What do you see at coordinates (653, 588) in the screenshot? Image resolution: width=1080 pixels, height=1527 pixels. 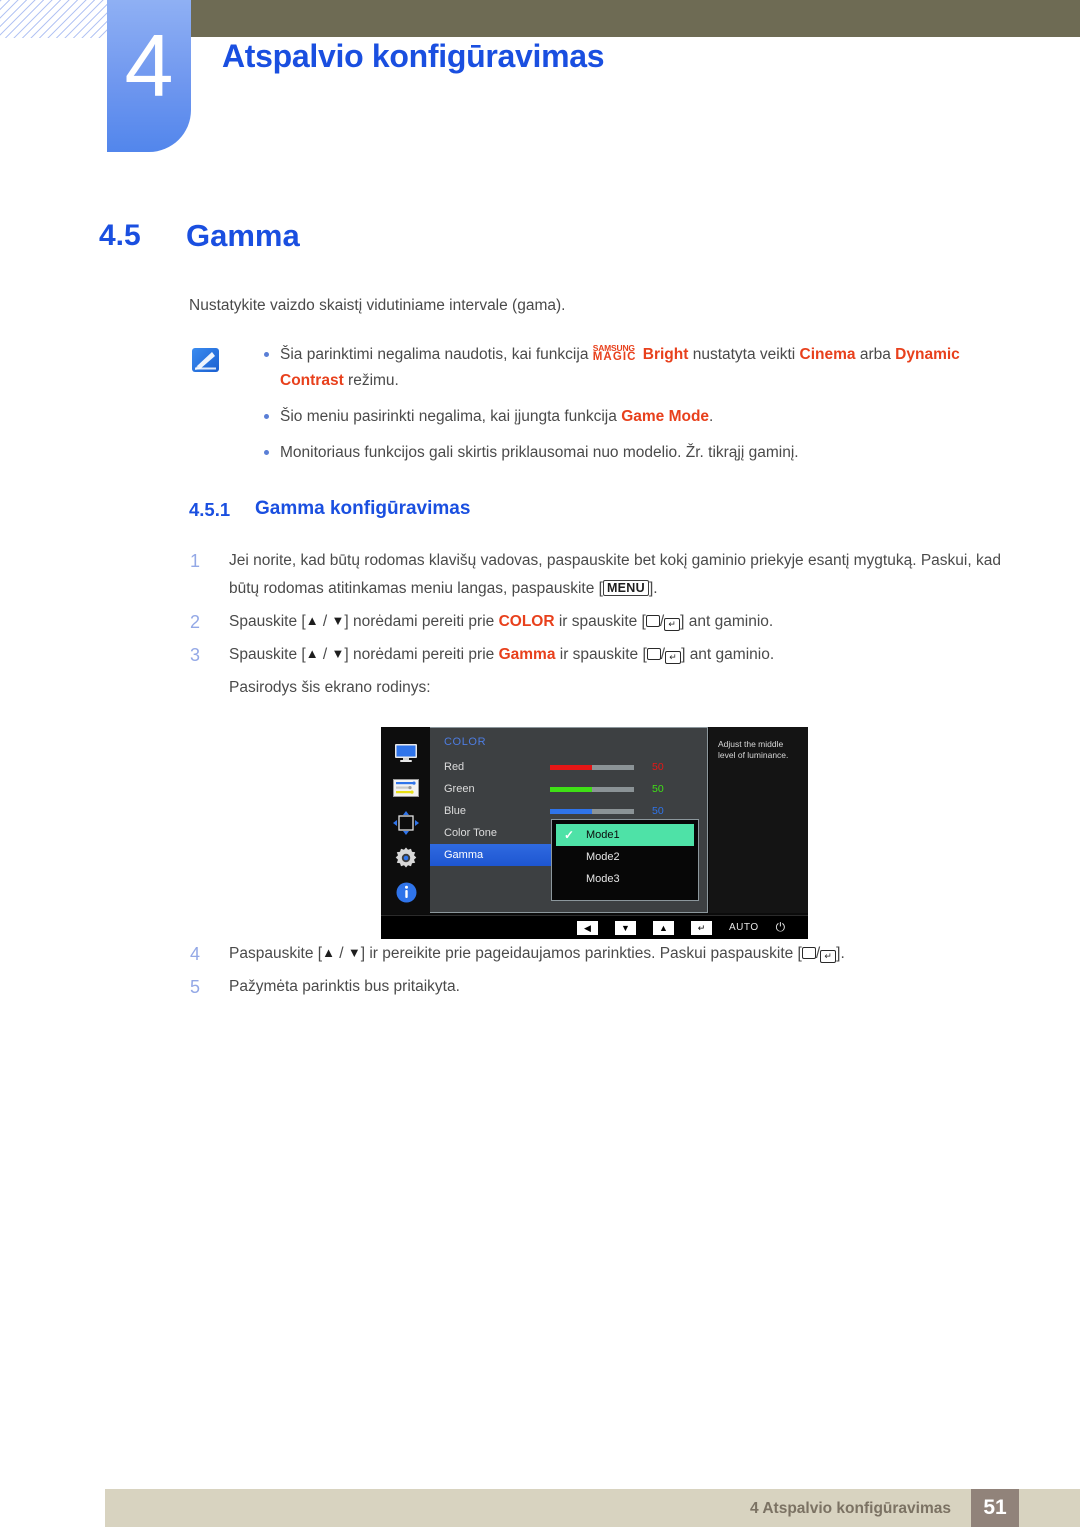 I see `body-text: ].` at bounding box center [653, 588].